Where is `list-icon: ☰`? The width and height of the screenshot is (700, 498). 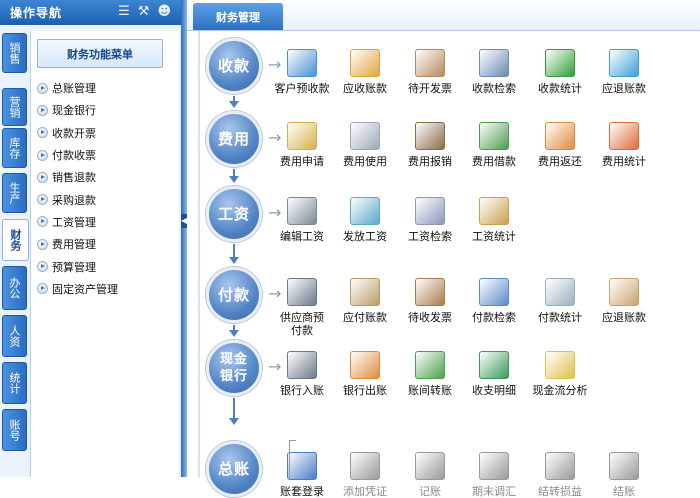
list-icon: ☰ is located at coordinates (124, 11).